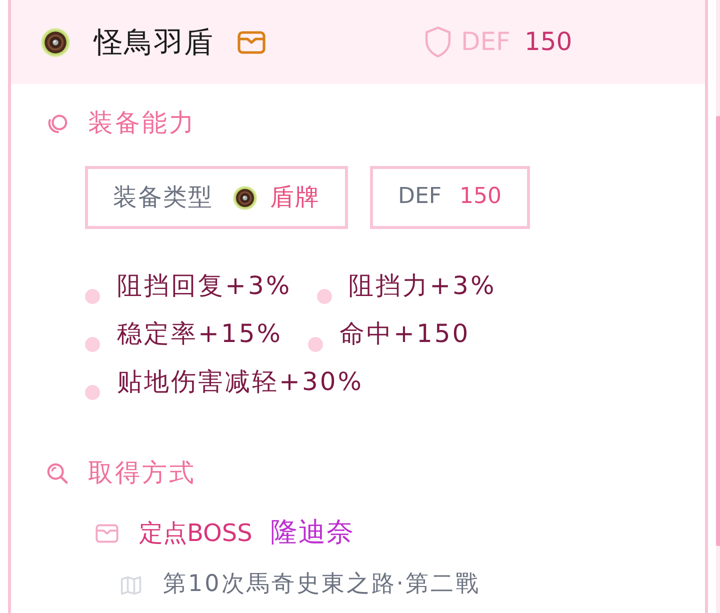  I want to click on section-title: 装备能力, so click(142, 123).